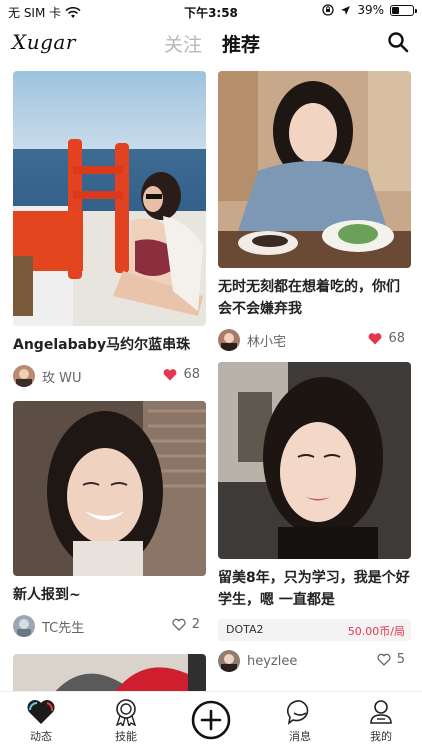  What do you see at coordinates (126, 736) in the screenshot?
I see `nav-label: 技能` at bounding box center [126, 736].